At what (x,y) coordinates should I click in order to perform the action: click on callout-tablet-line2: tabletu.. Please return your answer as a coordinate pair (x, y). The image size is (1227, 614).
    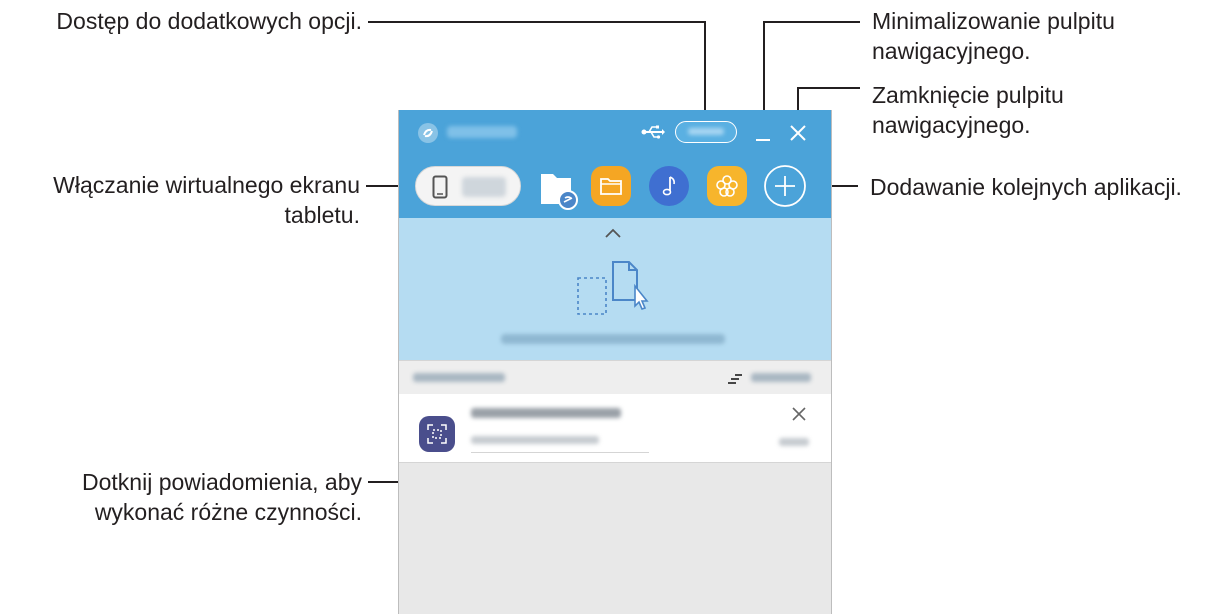
    Looking at the image, I should click on (322, 215).